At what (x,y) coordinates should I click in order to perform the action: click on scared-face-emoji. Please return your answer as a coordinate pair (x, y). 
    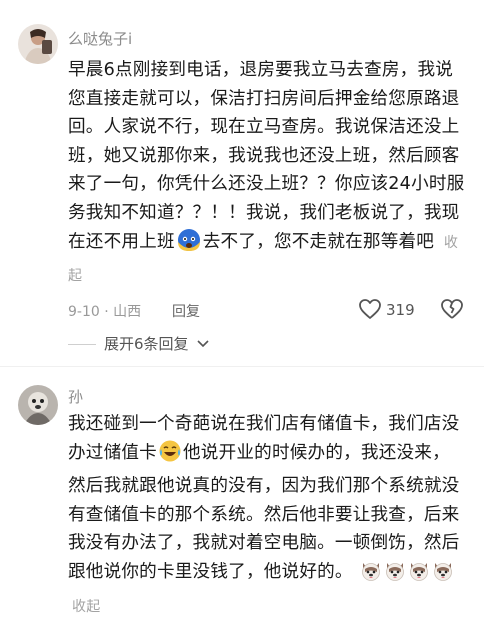
    Looking at the image, I should click on (189, 245).